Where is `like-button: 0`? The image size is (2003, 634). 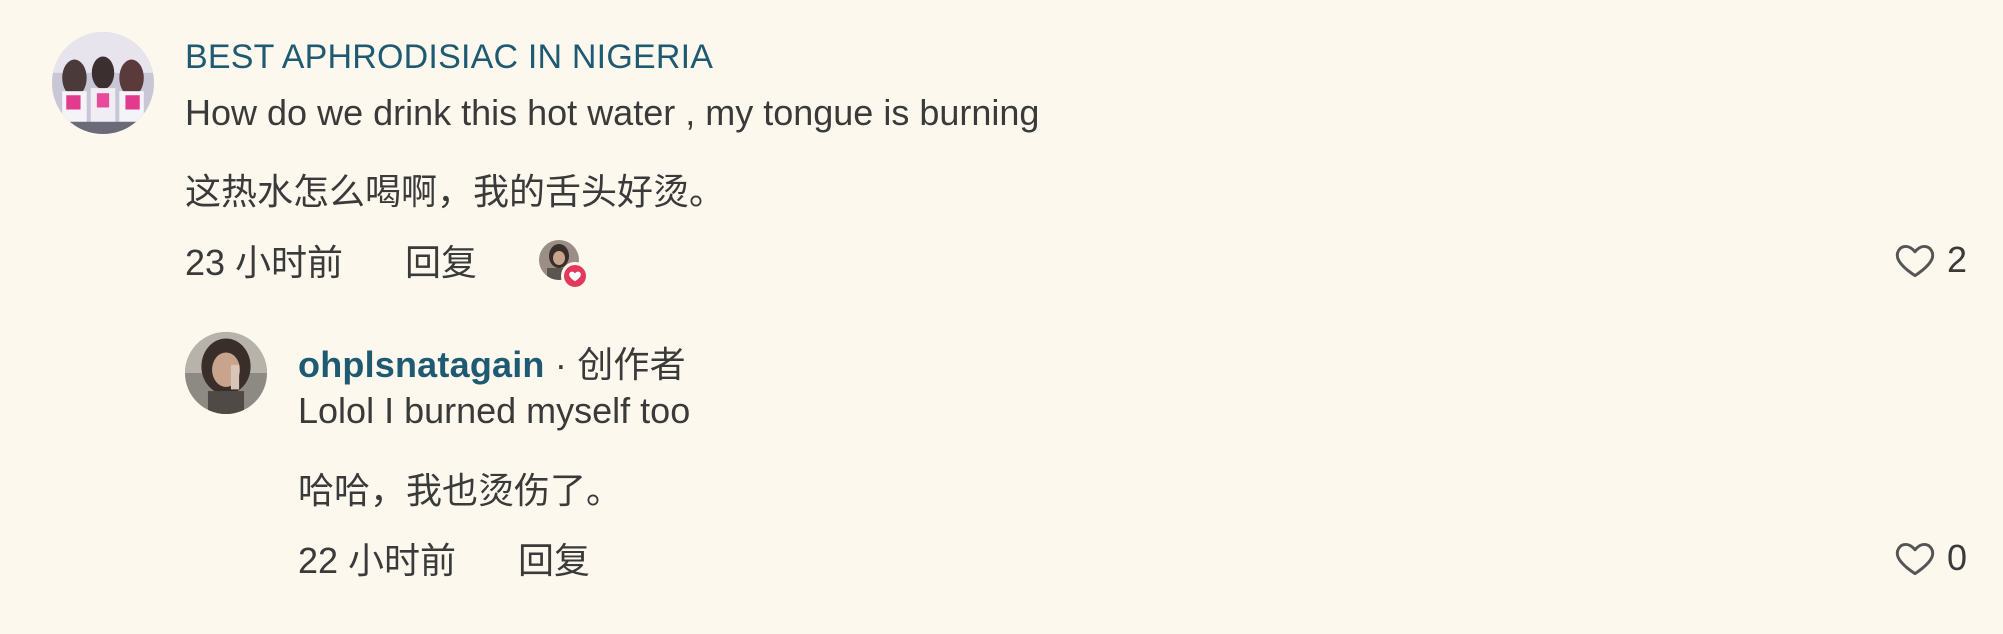 like-button: 0 is located at coordinates (1930, 558).